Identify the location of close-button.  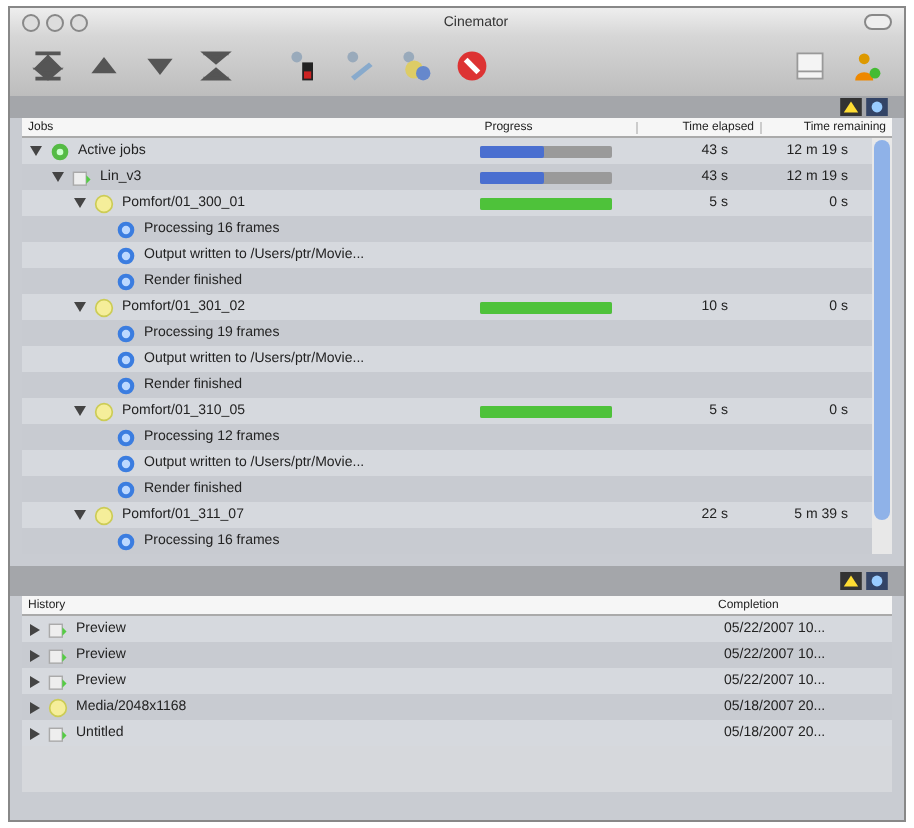
(31, 22).